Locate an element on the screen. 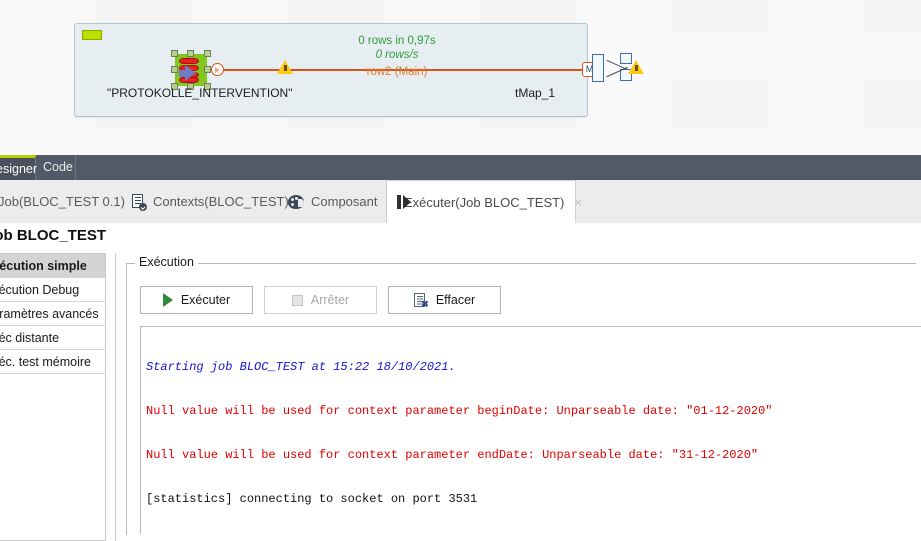  tab-executer: Exécuter(Job BLOC_TEST) × is located at coordinates (484, 201).